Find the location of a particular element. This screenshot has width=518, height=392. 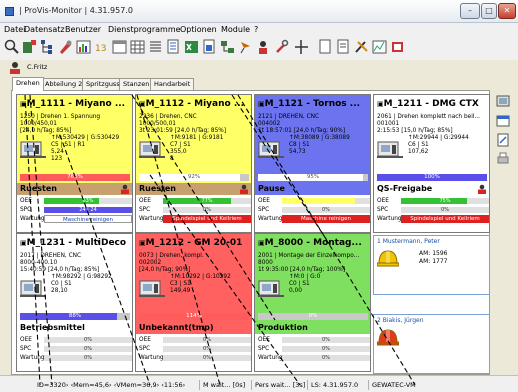

close-button: ✕ is located at coordinates (507, 11).